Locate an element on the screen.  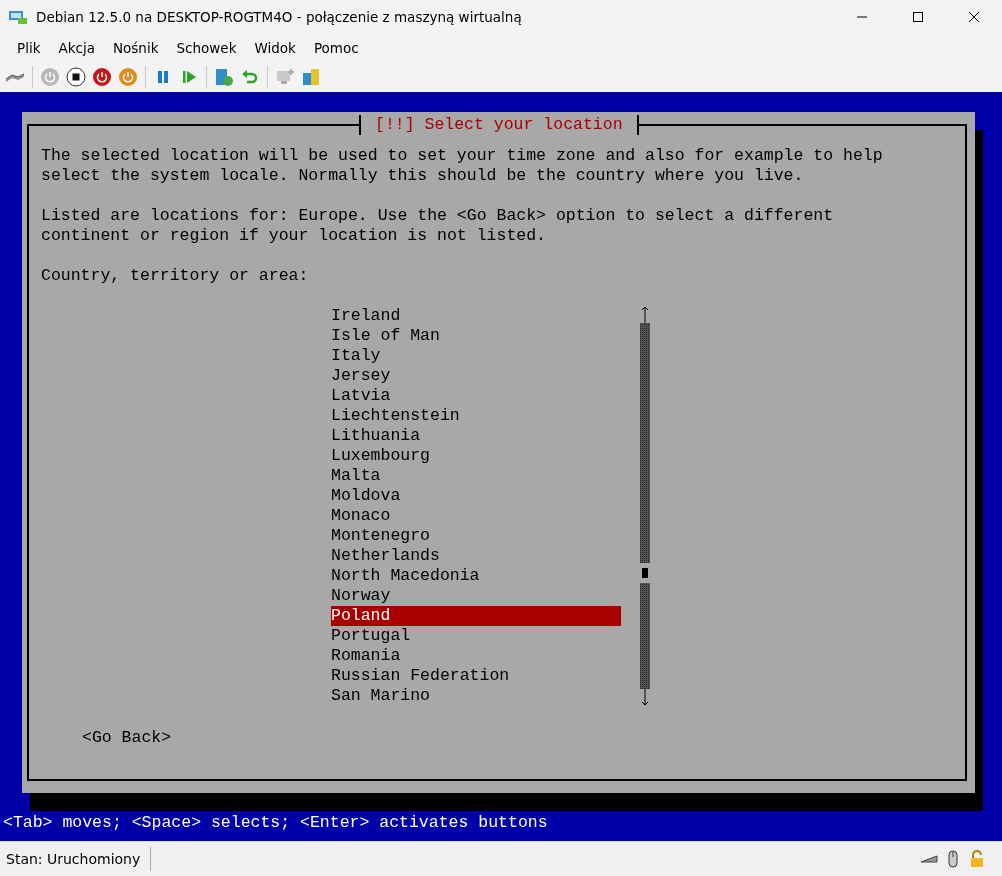
go-back-button: <Go Back> is located at coordinates (127, 737).